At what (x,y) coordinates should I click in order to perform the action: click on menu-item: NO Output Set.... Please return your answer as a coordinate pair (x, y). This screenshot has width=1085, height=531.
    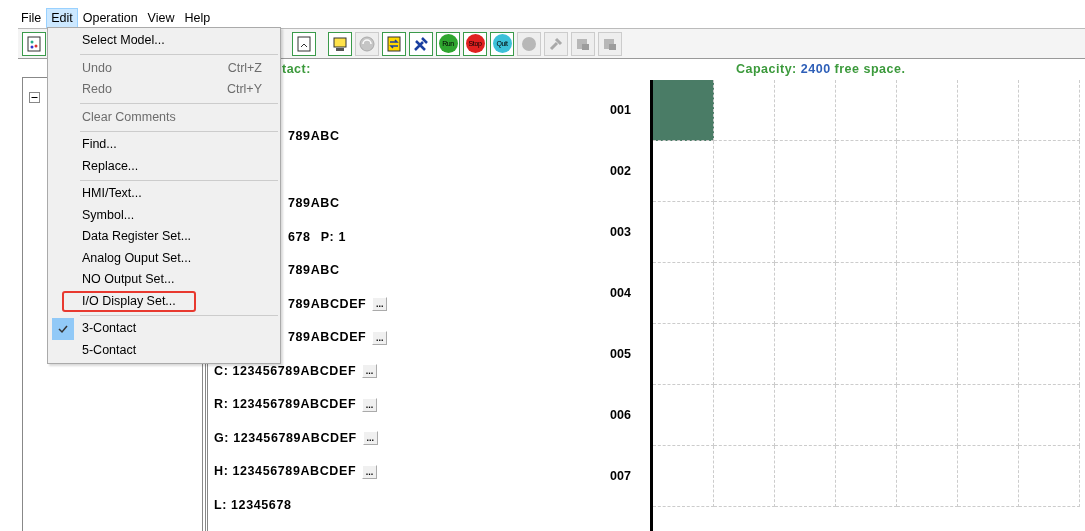
    Looking at the image, I should click on (164, 280).